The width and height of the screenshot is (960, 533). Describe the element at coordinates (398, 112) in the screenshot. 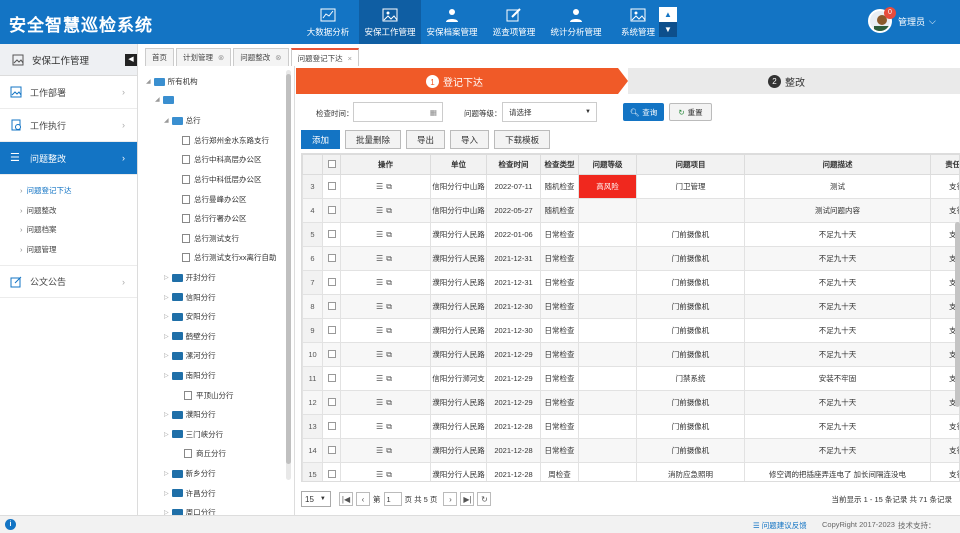

I see `date-input: ▦` at that location.